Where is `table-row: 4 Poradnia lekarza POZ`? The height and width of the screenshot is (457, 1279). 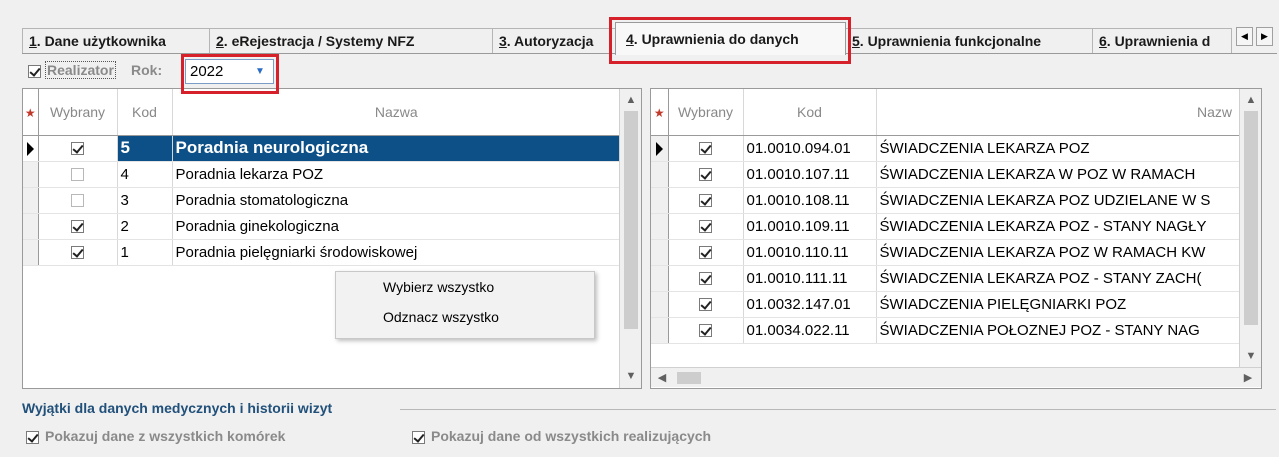
table-row: 4 Poradnia lekarza POZ is located at coordinates (322, 174).